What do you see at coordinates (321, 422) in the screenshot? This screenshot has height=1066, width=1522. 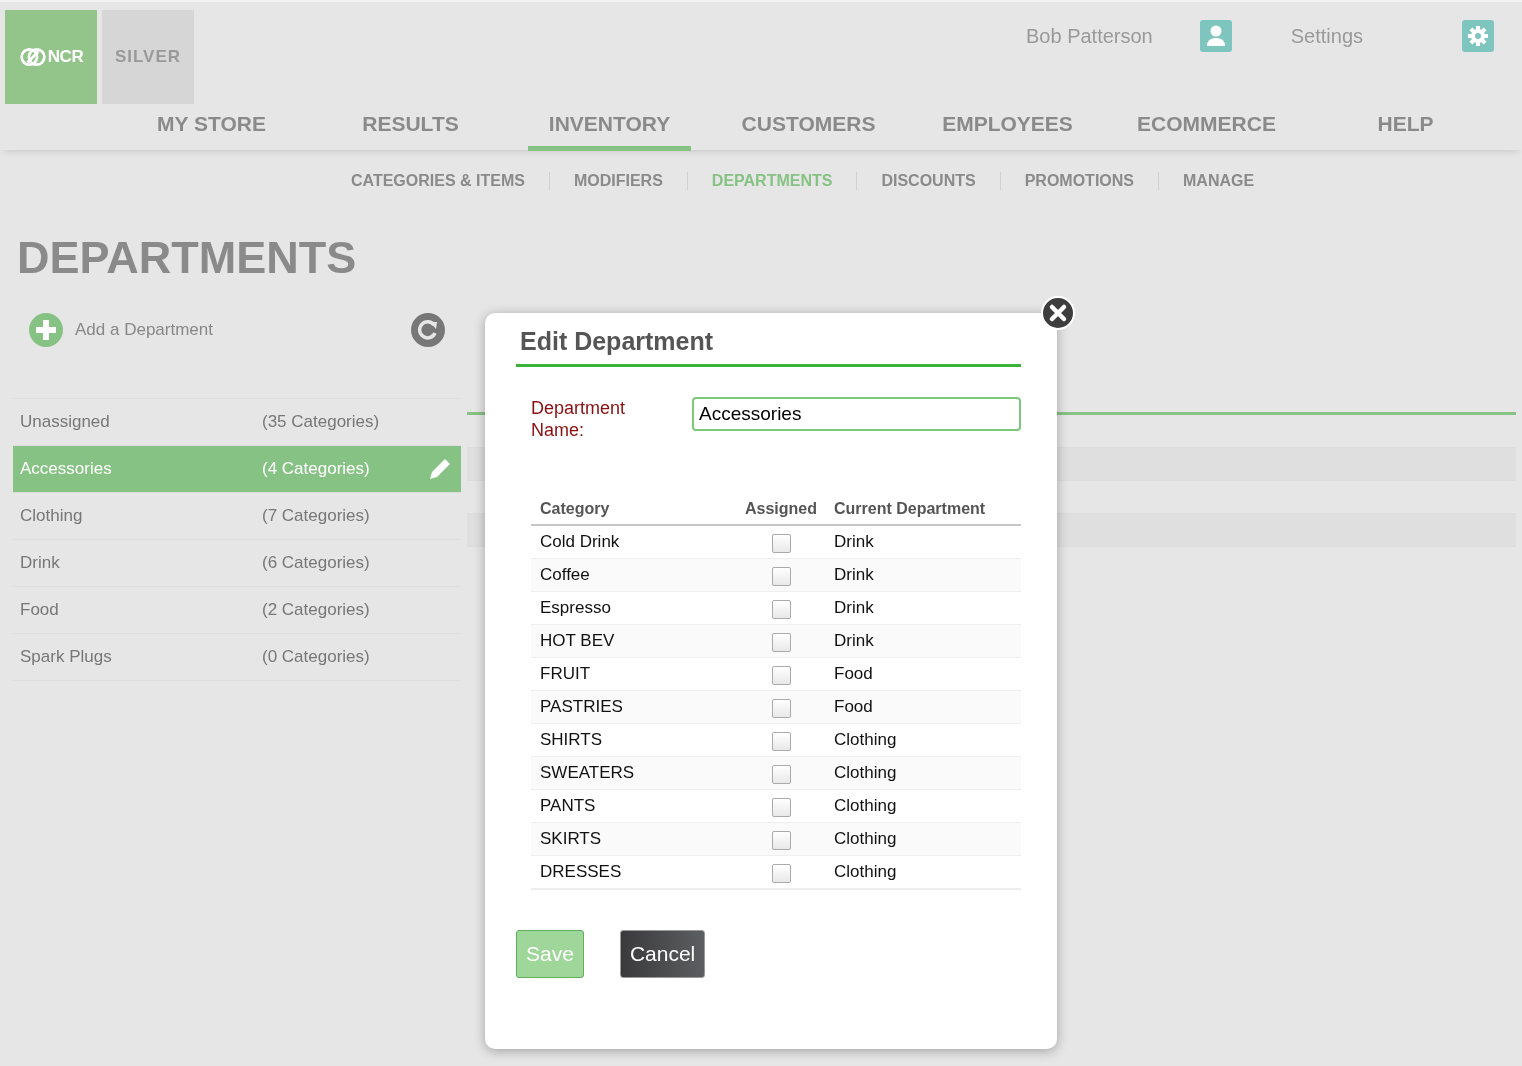 I see `category-count: (35 Categories)` at bounding box center [321, 422].